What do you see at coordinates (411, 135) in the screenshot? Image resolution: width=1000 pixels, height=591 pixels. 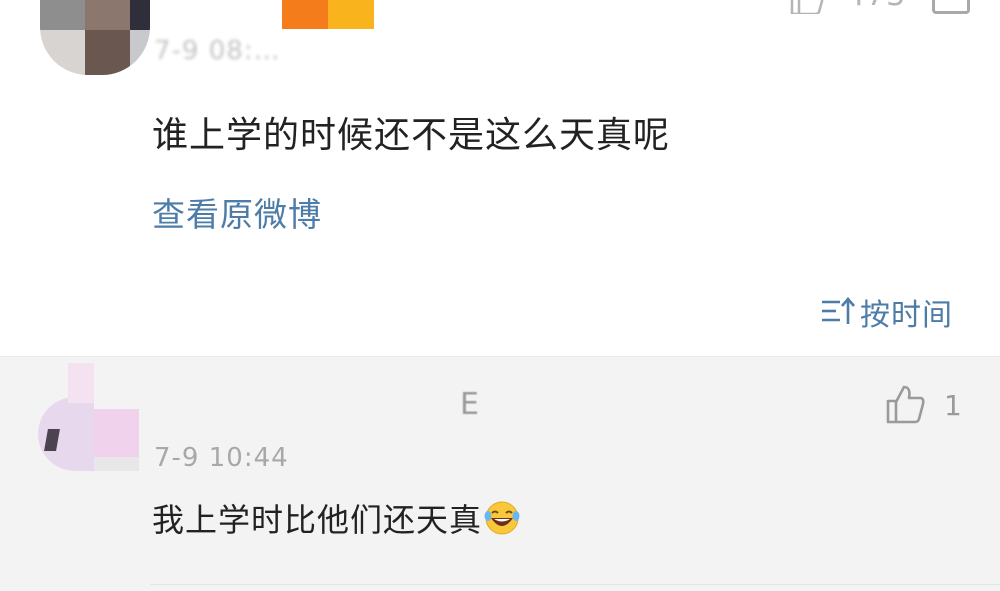 I see `comment-text: 谁上学的时候还不是这么天真呢` at bounding box center [411, 135].